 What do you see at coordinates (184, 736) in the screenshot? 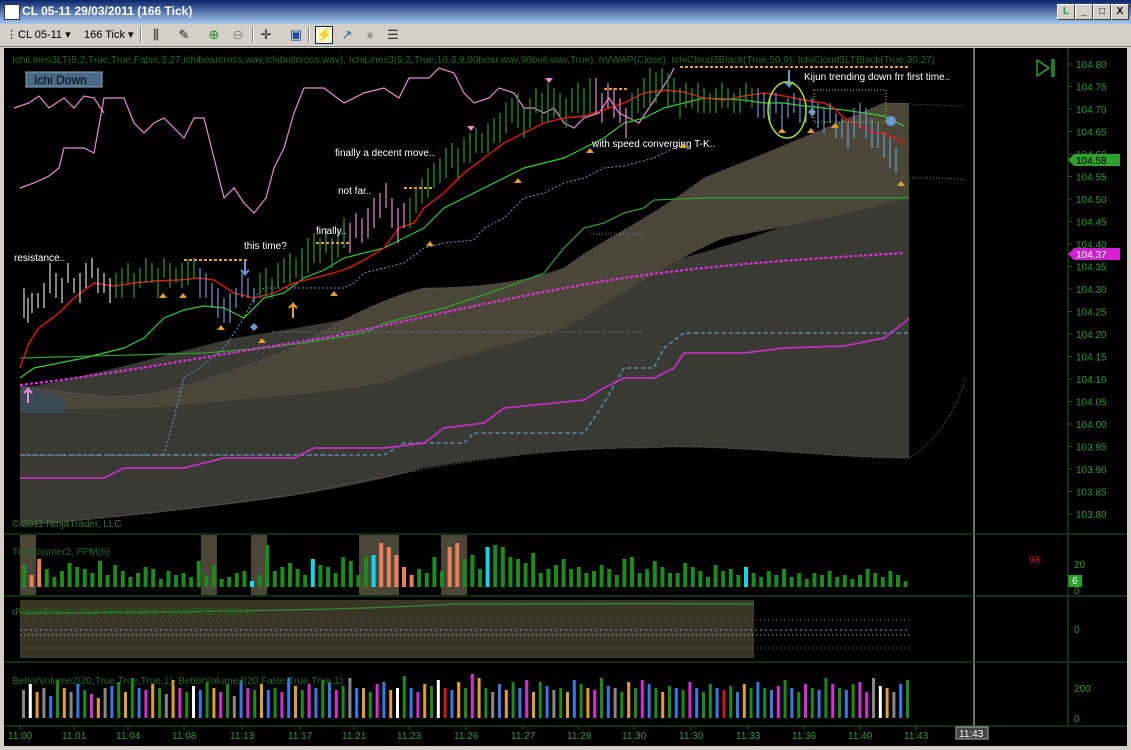
I see `time-tick-label: 11:08` at bounding box center [184, 736].